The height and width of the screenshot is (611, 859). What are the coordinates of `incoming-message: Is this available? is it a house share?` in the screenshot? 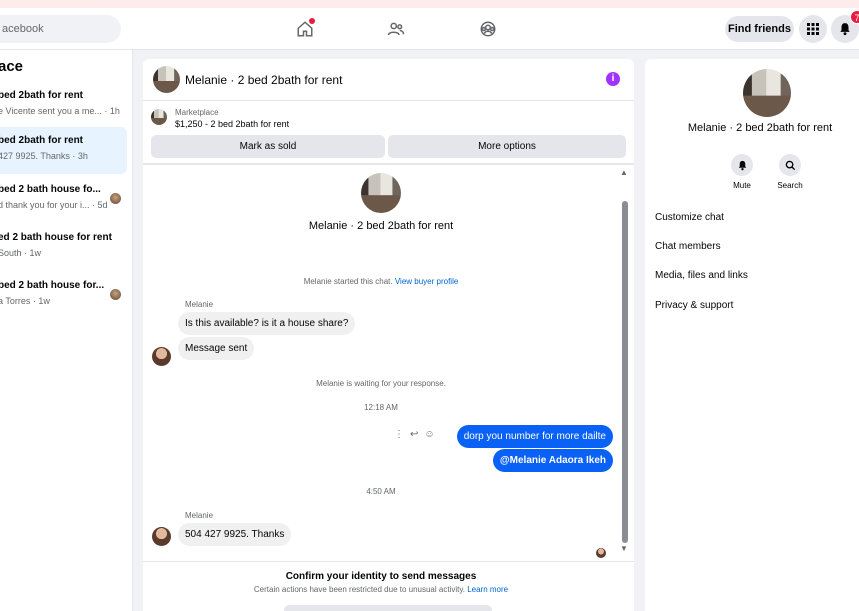 It's located at (267, 323).